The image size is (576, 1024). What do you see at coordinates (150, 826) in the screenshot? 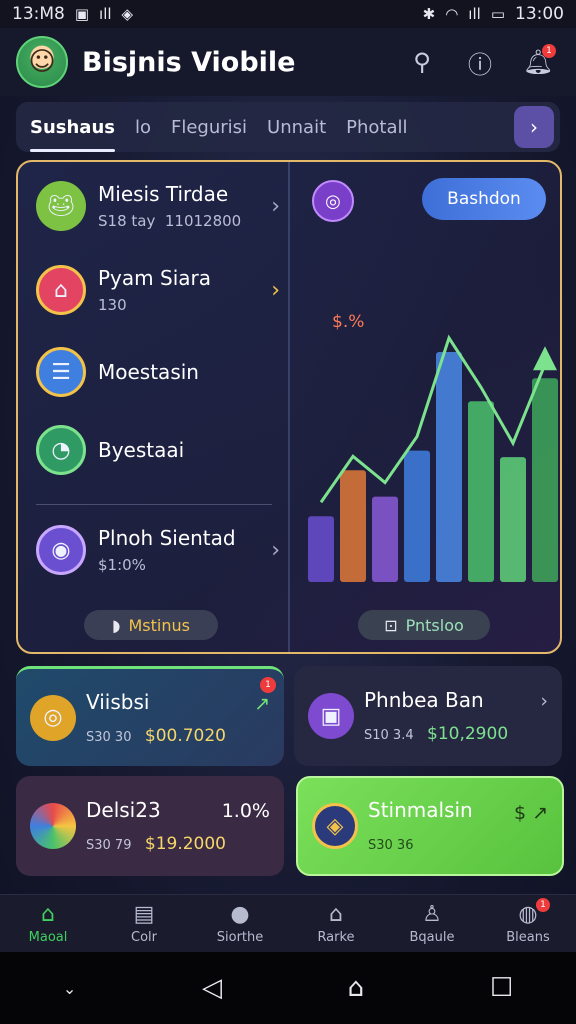
I see `card-delsi: Delsi23 S30 79 $19.2000 1.0%` at bounding box center [150, 826].